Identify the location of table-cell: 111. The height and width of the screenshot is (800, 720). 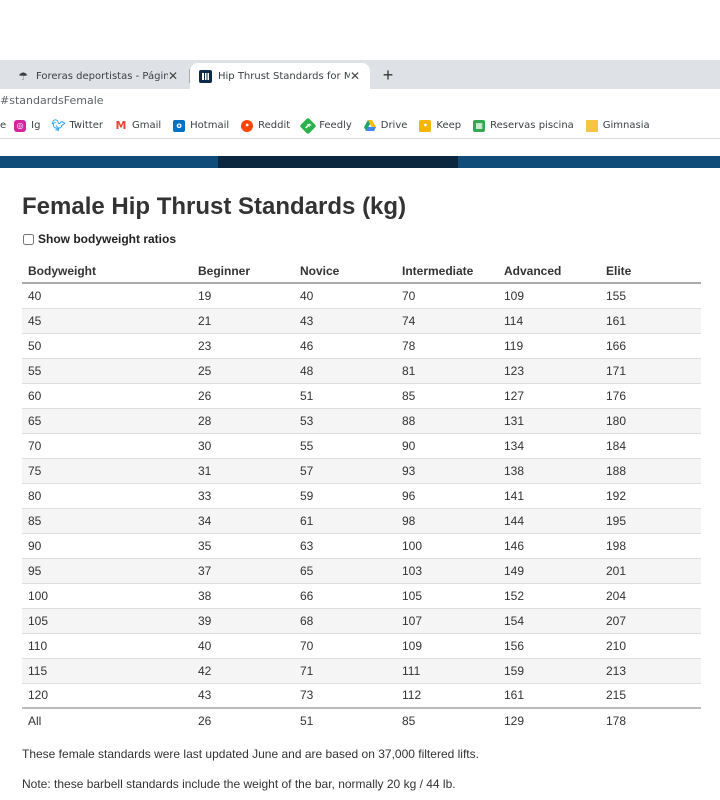
(447, 671).